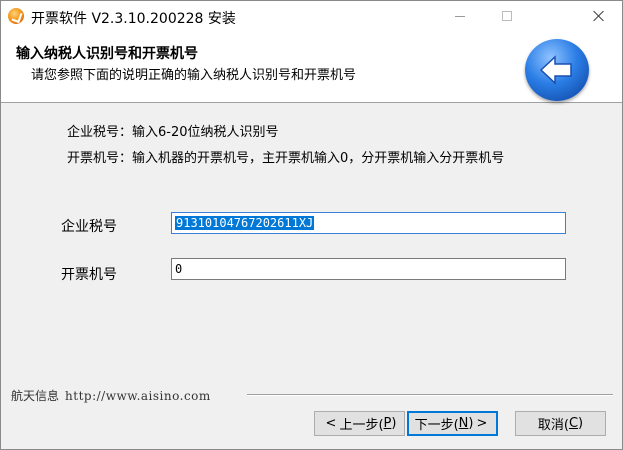  Describe the element at coordinates (245, 223) in the screenshot. I see `tax-id-value: 91310104767202611XJ` at that location.